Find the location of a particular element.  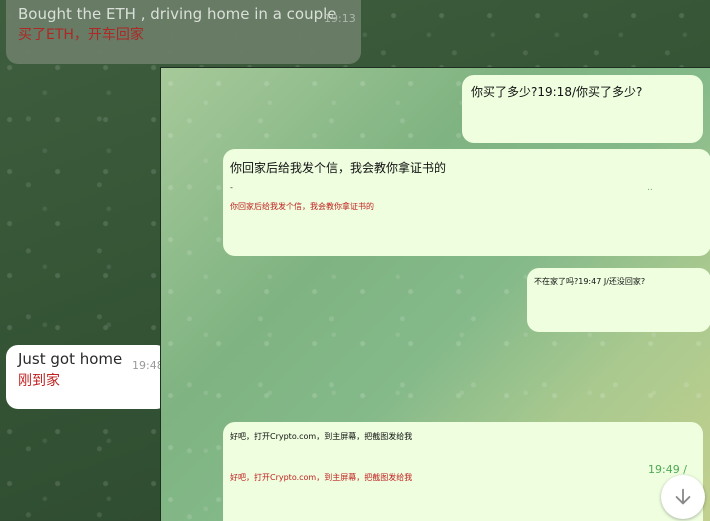

scroll-to-bottom-button is located at coordinates (683, 497).